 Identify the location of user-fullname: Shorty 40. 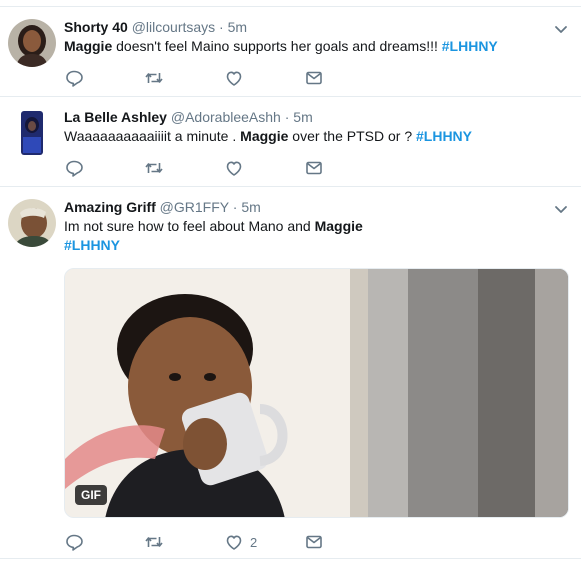
(96, 27).